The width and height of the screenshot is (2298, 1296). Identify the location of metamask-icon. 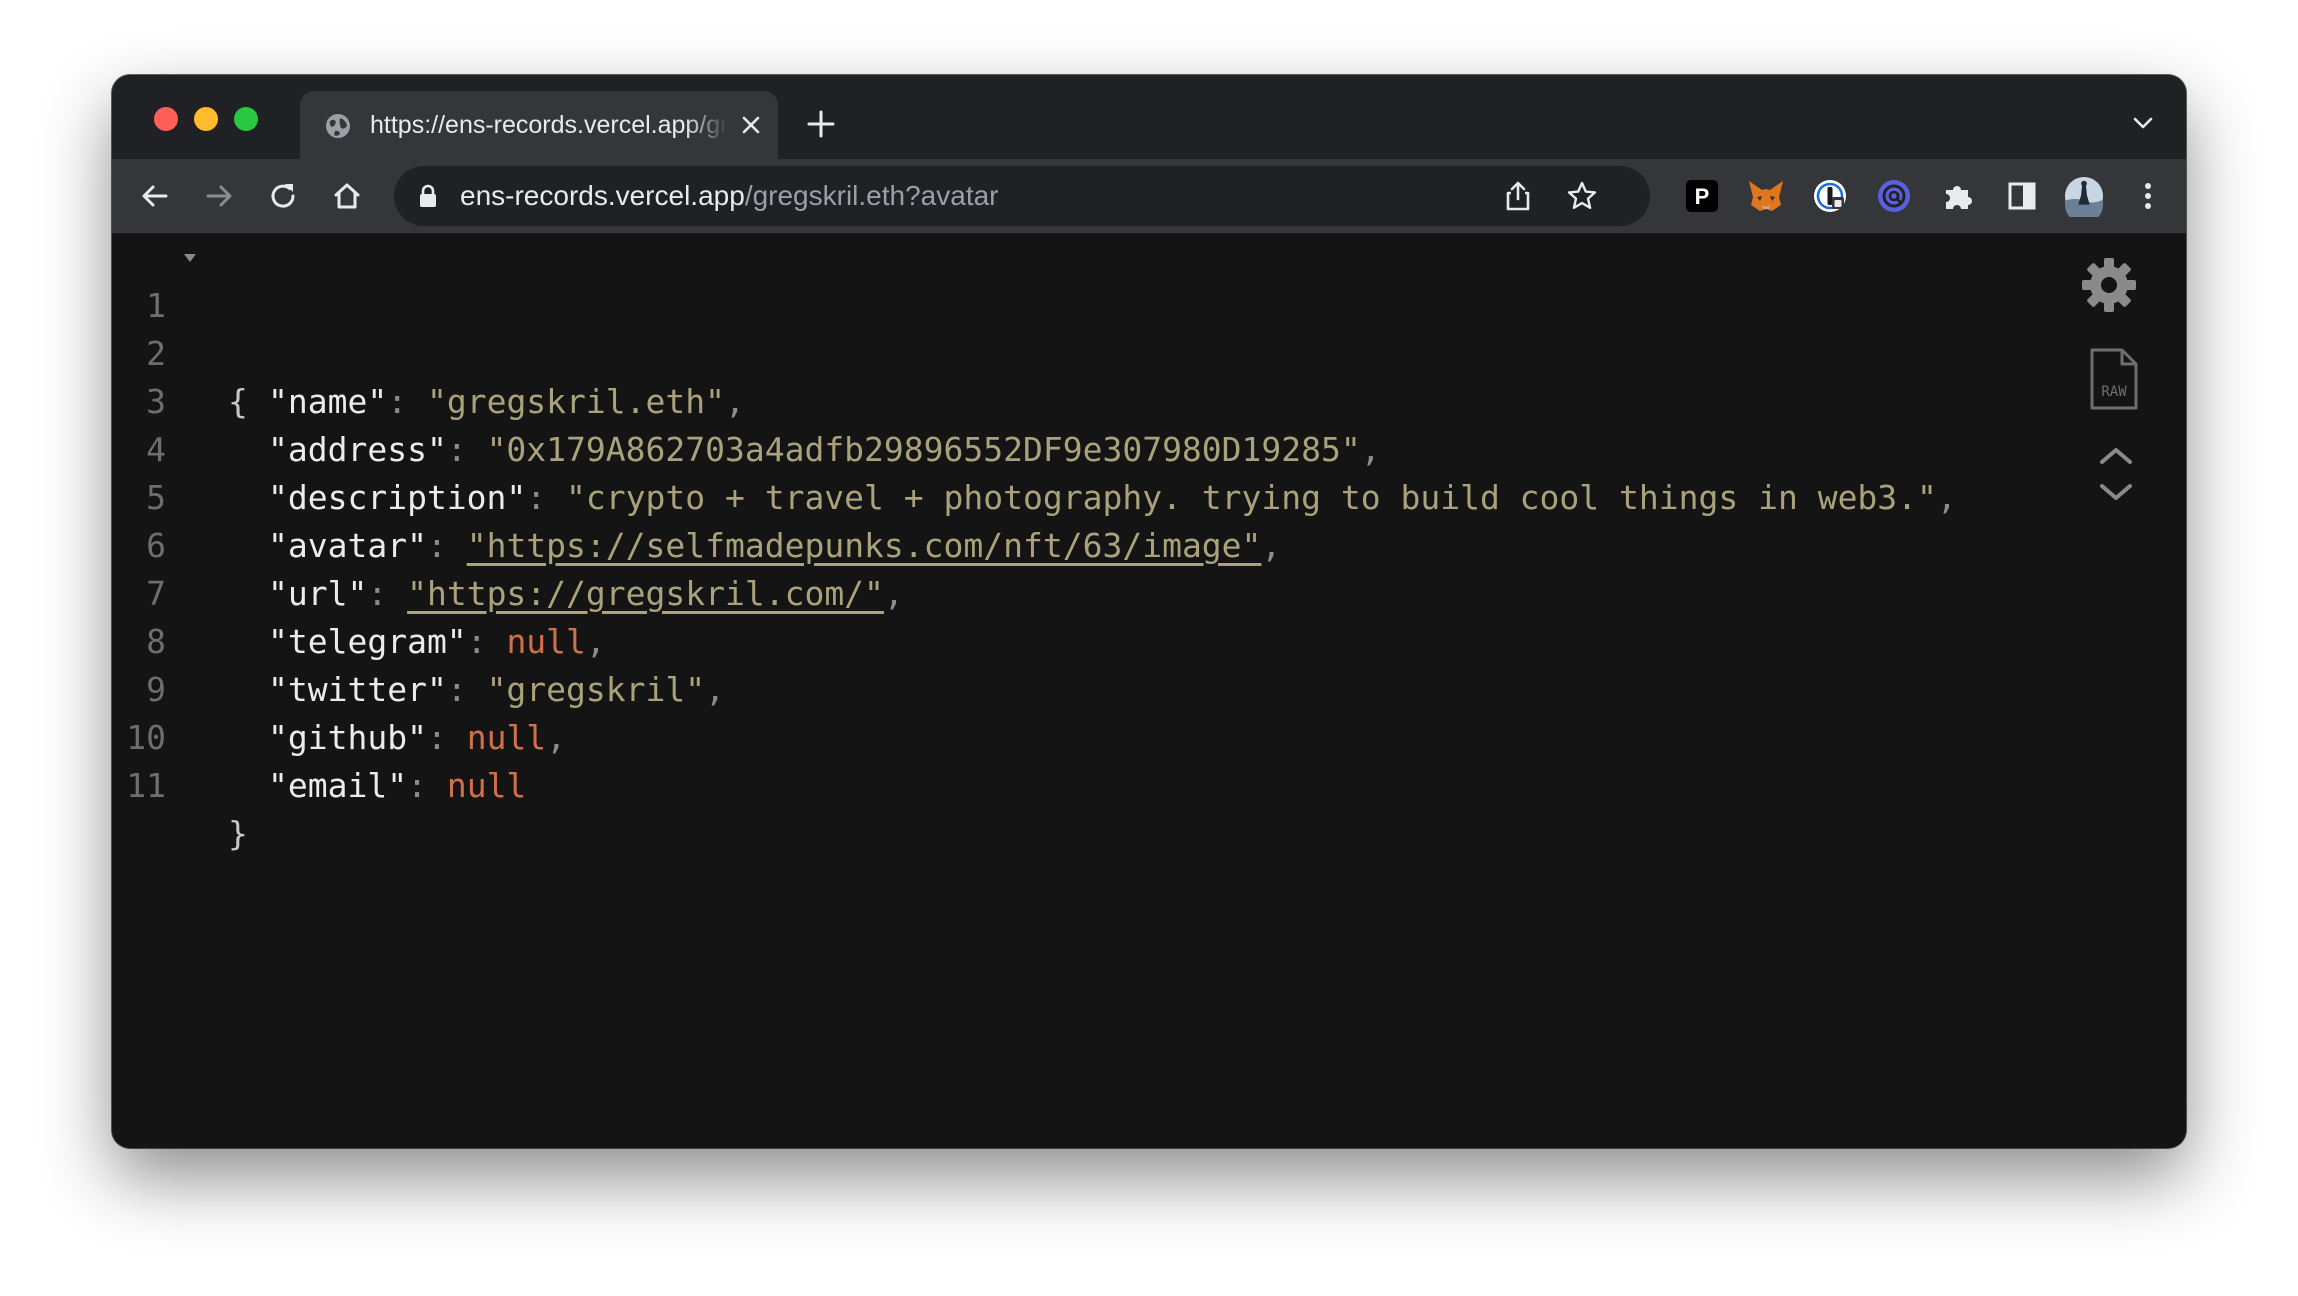
(1766, 196).